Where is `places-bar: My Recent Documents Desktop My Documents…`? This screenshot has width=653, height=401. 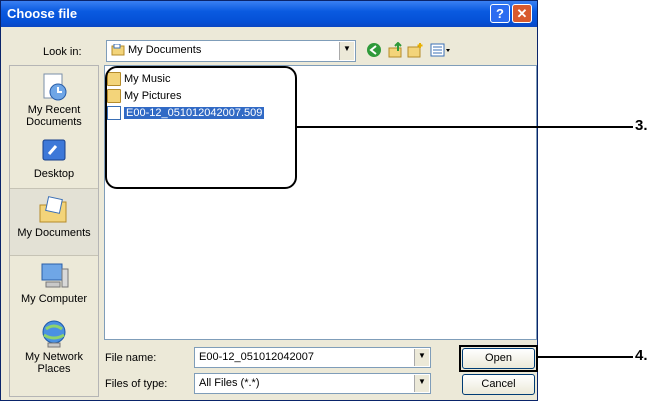 places-bar: My Recent Documents Desktop My Documents… is located at coordinates (54, 231).